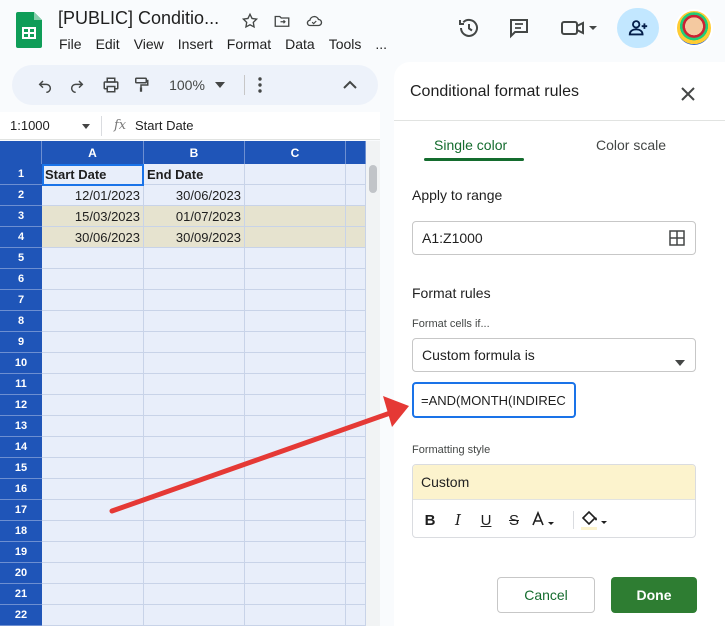  I want to click on menu-tools: Tools, so click(345, 44).